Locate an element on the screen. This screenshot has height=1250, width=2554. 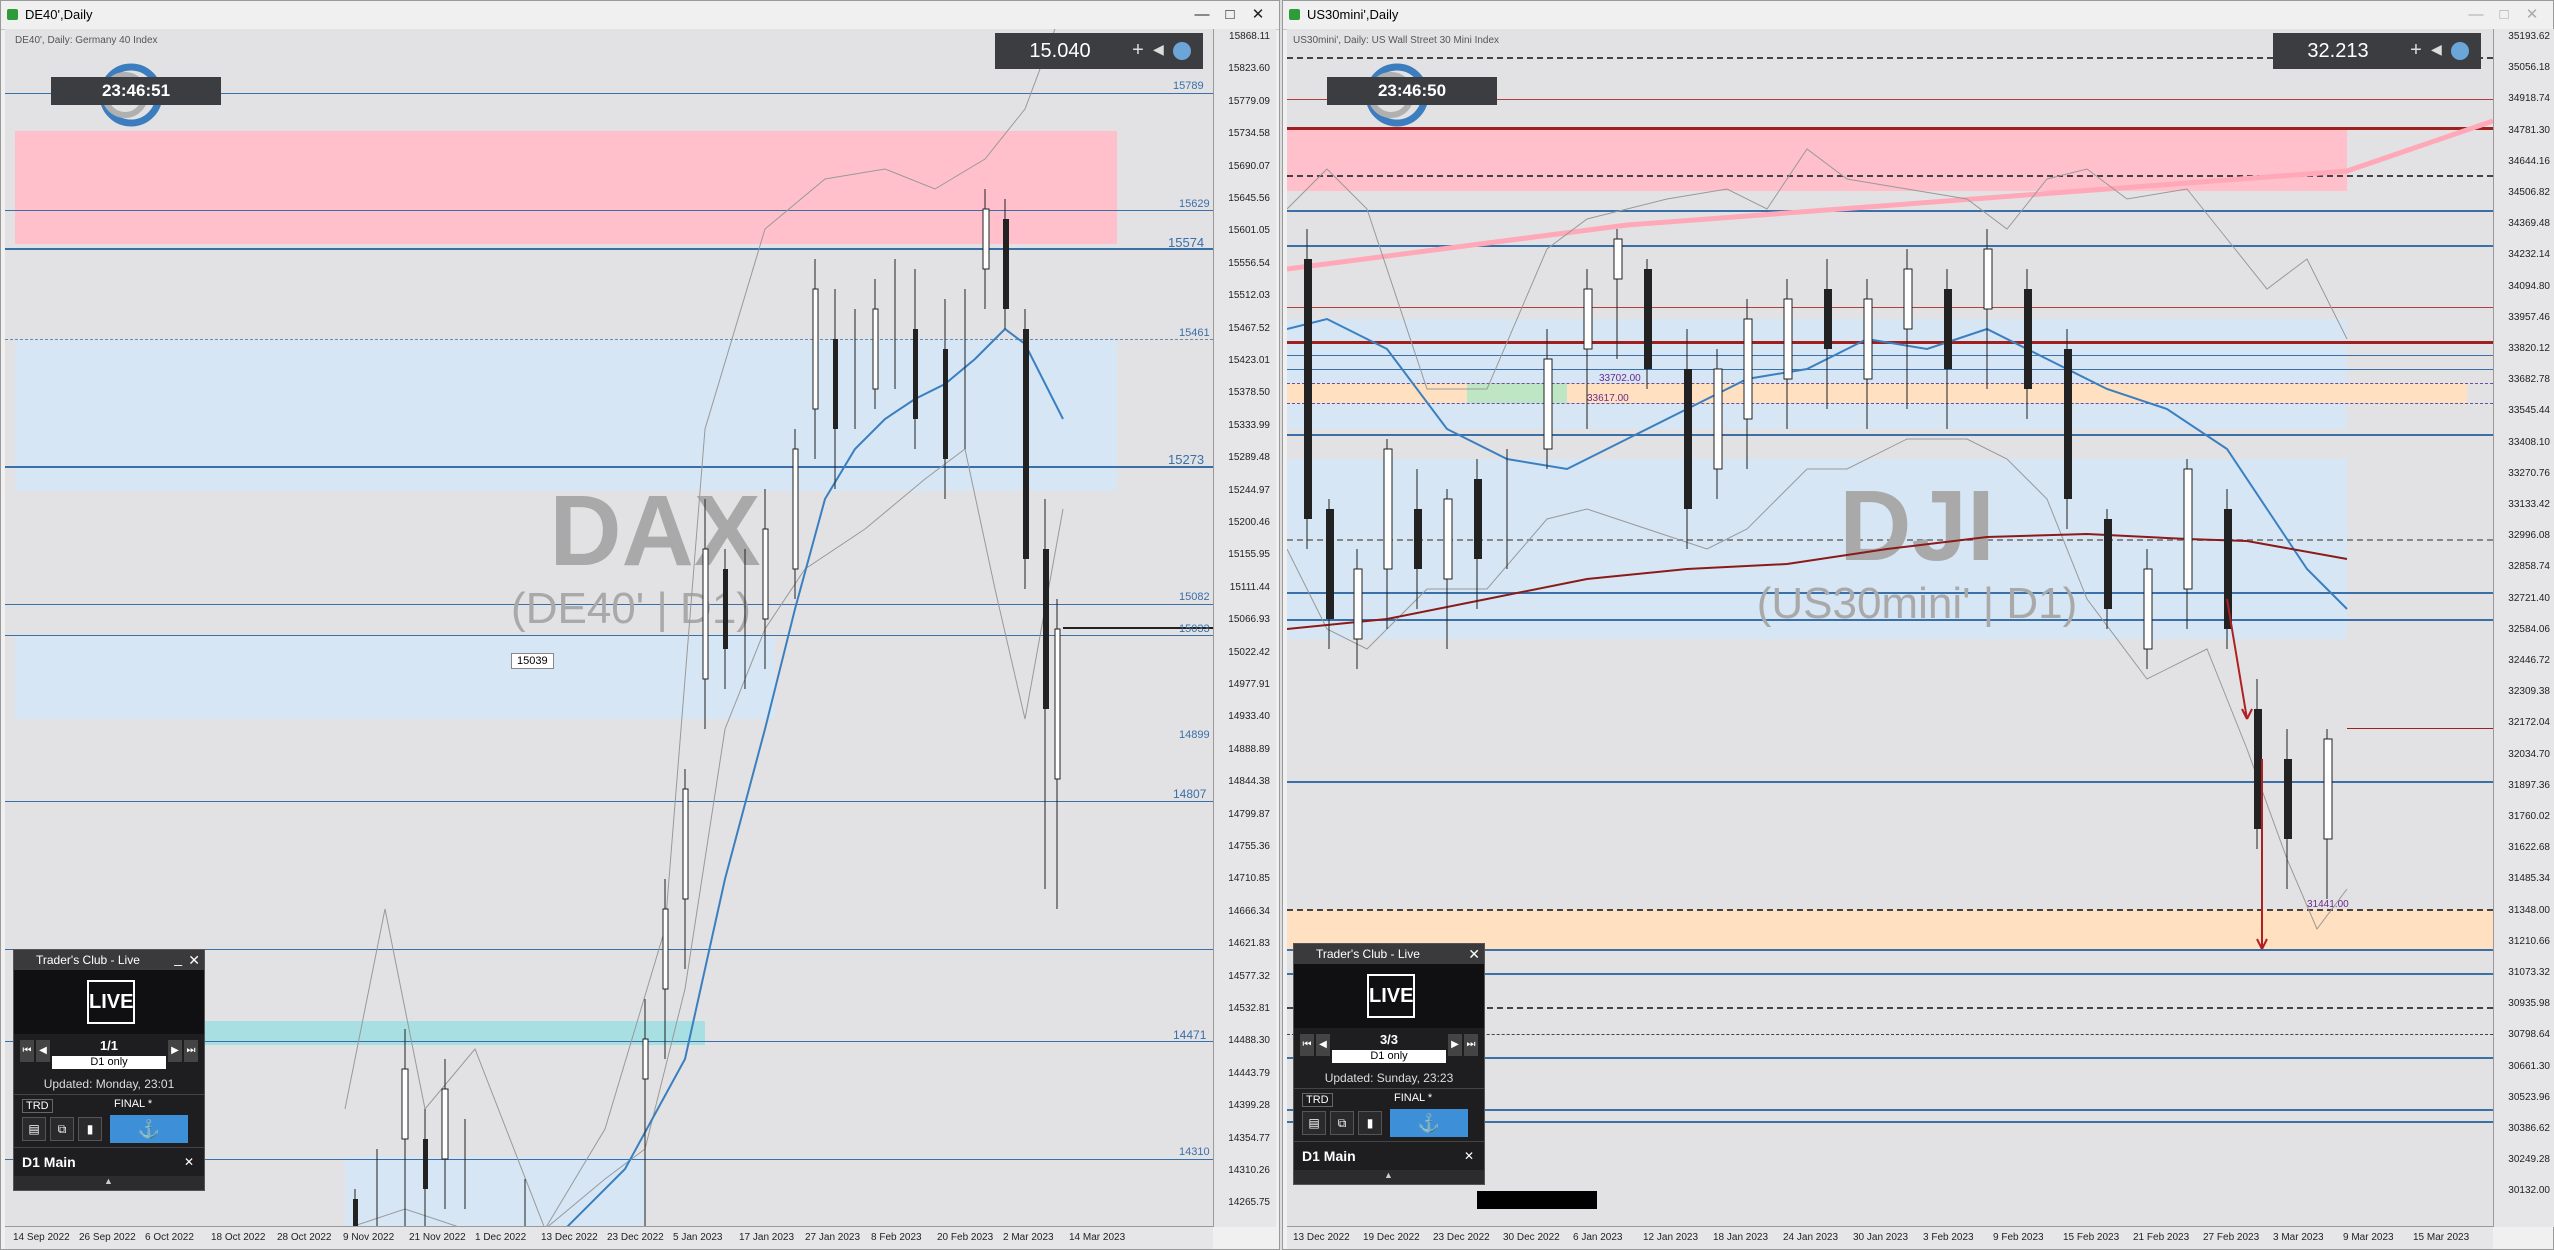
price-axis-label: 32446.72 is located at coordinates (2529, 660).